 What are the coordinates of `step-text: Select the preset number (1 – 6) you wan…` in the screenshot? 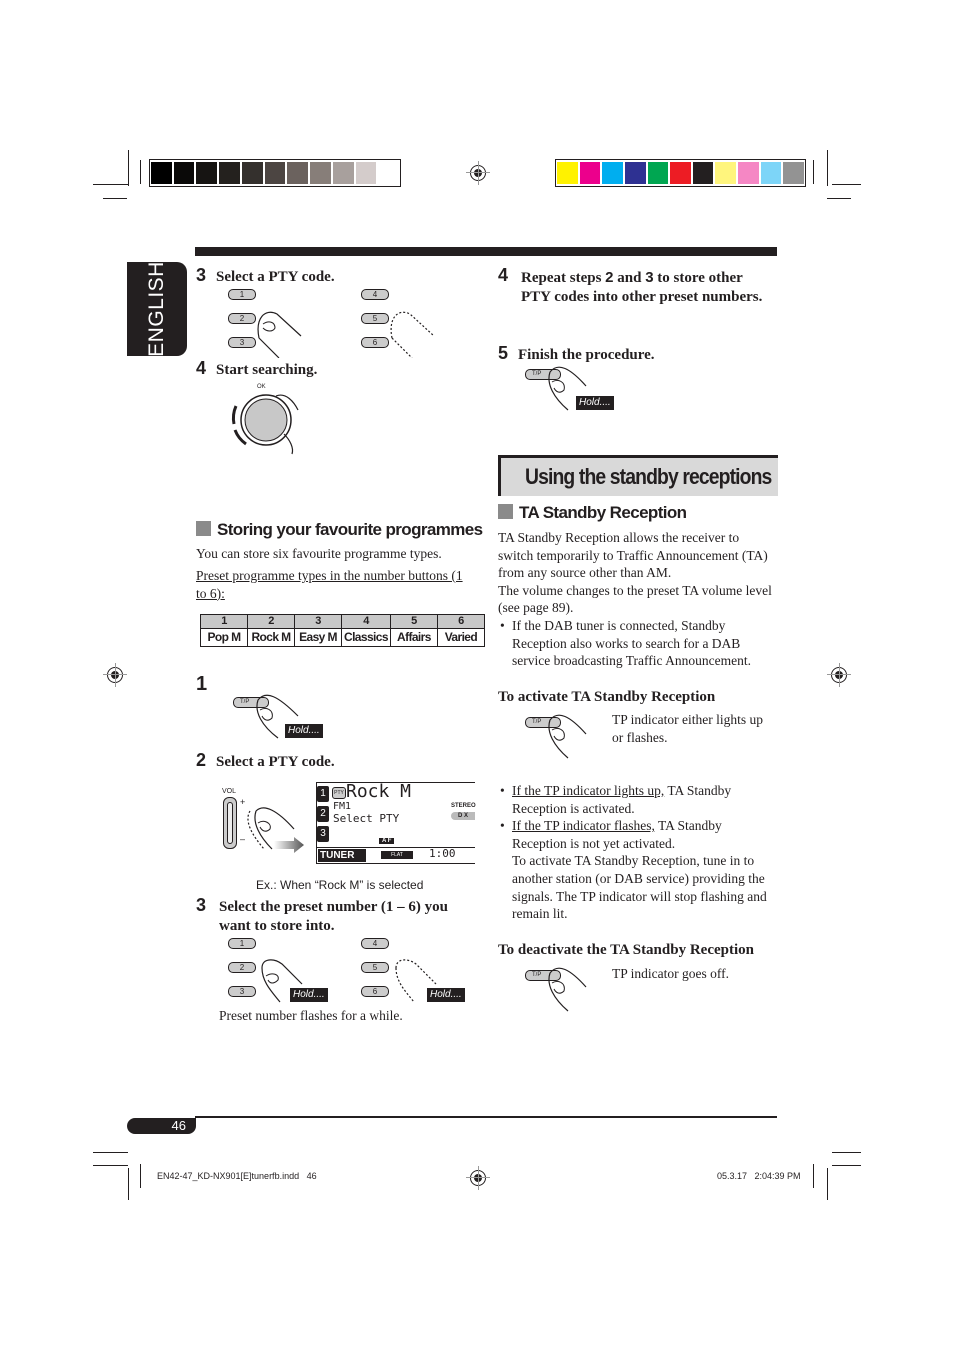 It's located at (333, 916).